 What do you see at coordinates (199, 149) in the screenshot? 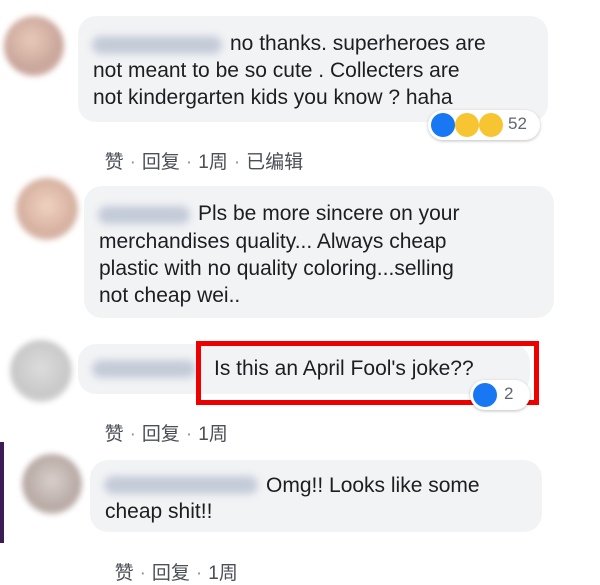
I see `comment-actions: 赞 · 回复 · 1周 · 已编辑` at bounding box center [199, 149].